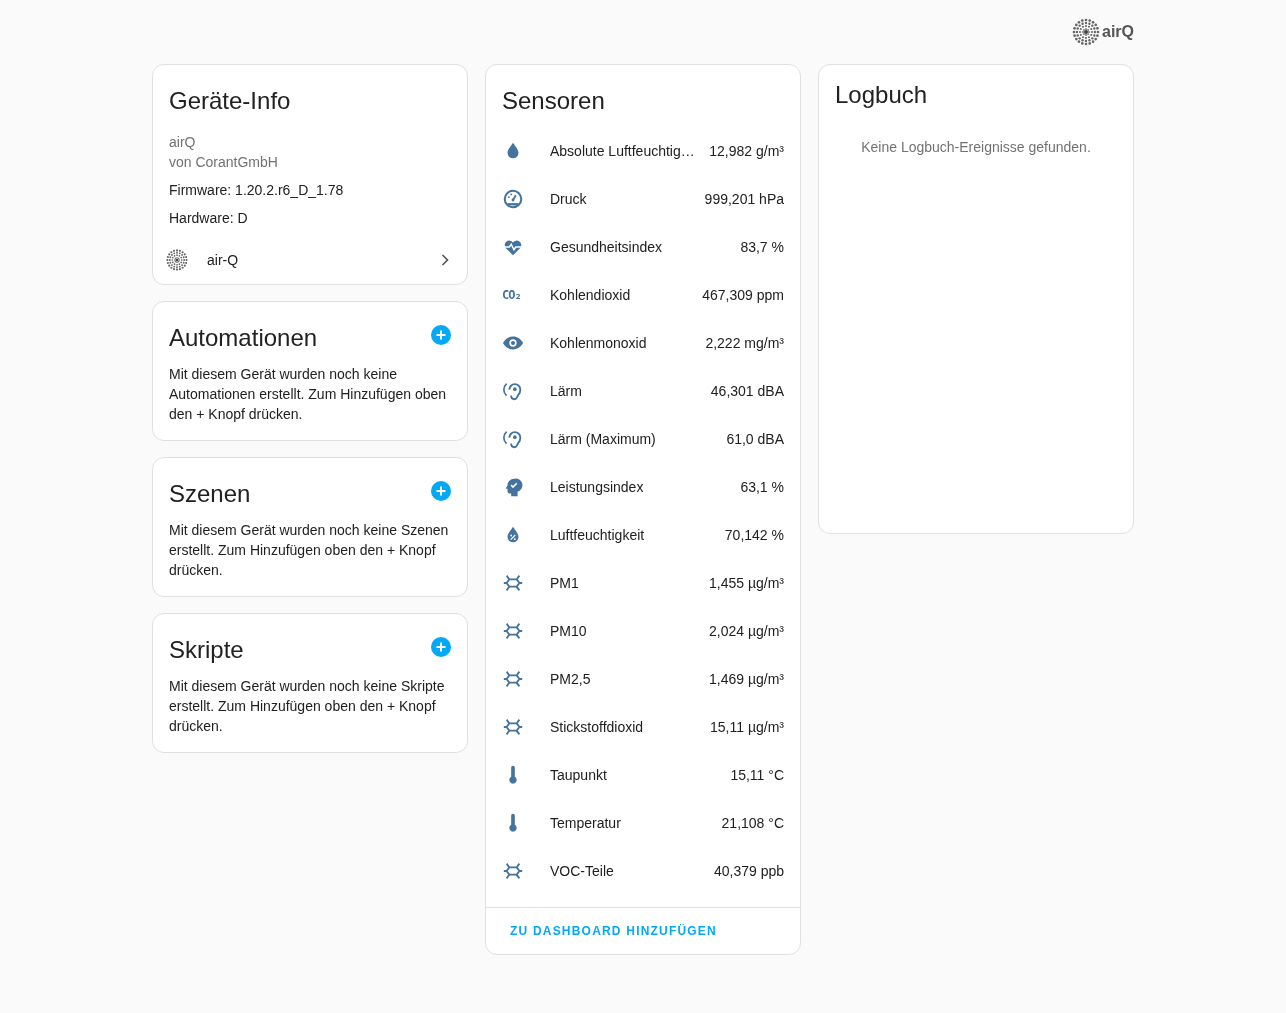 The width and height of the screenshot is (1286, 1013). What do you see at coordinates (743, 295) in the screenshot?
I see `sensor-value: 467,309 ppm` at bounding box center [743, 295].